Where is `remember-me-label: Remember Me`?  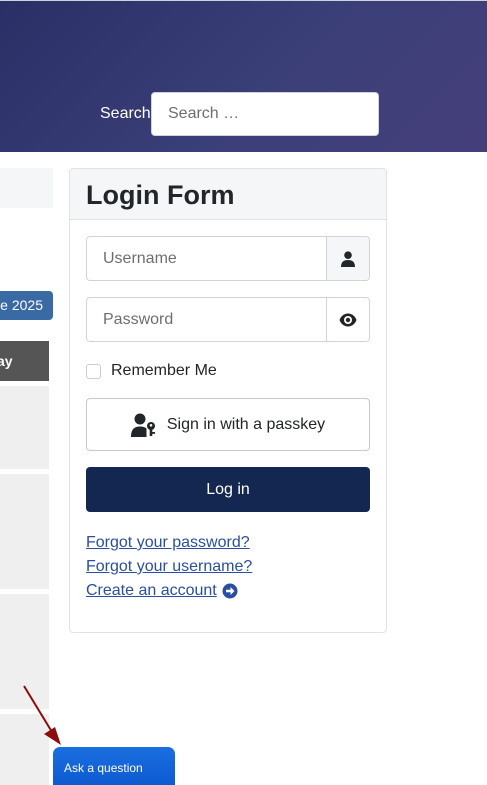
remember-me-label: Remember Me is located at coordinates (164, 371).